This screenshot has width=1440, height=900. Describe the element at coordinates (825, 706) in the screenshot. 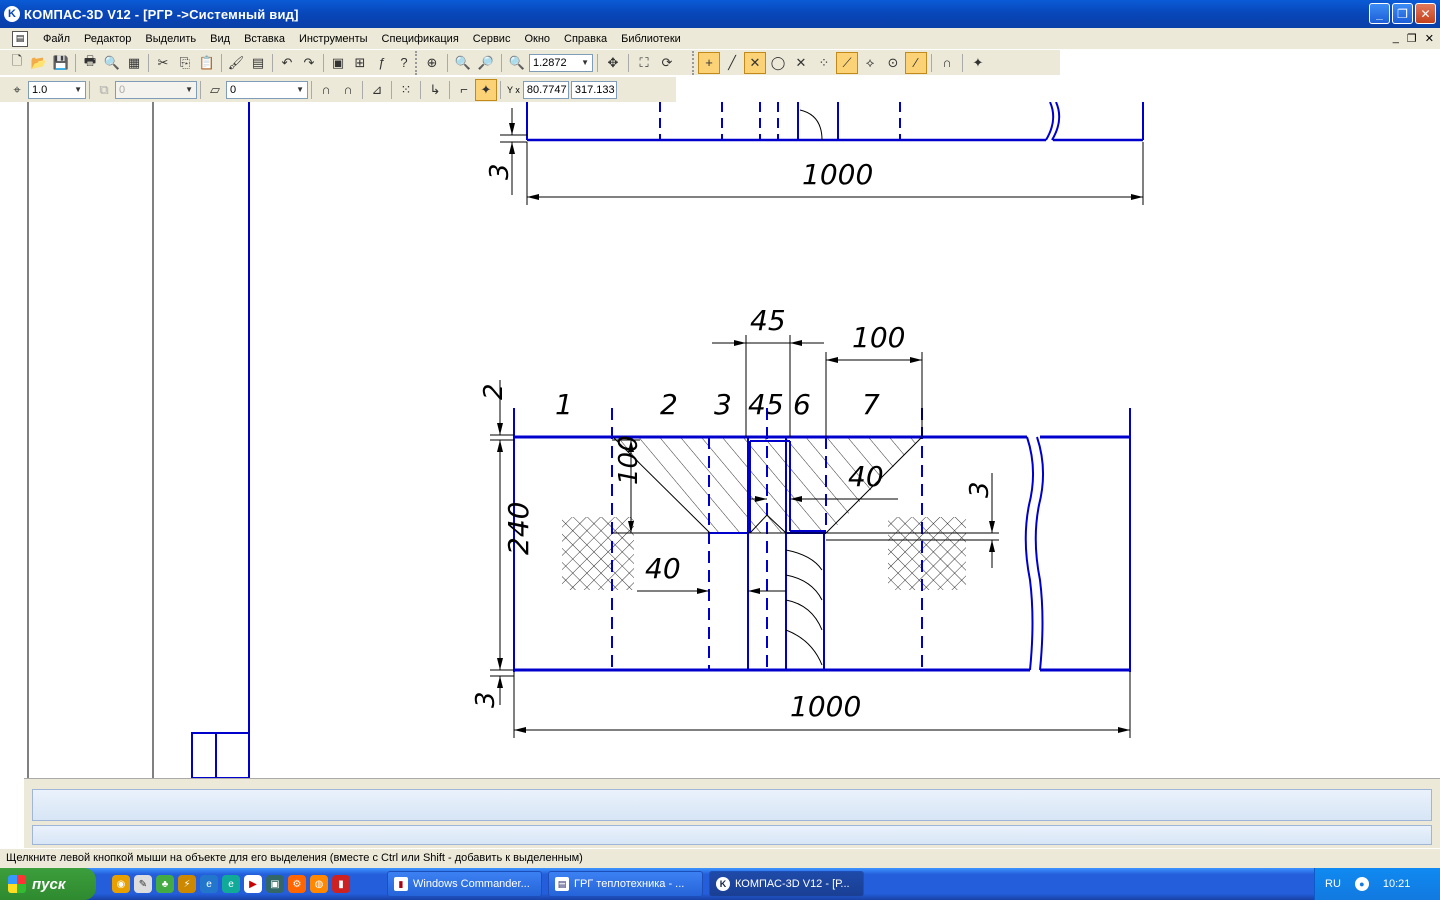

I see `dim-1000-bottom: 1000` at that location.